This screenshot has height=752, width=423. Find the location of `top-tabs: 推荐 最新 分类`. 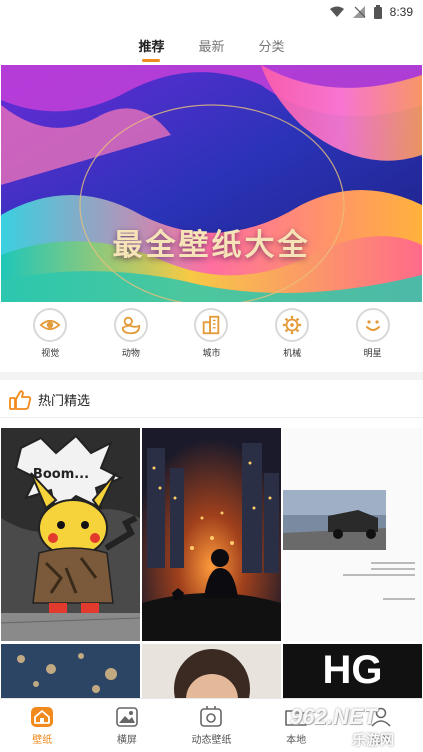

top-tabs: 推荐 最新 分类 is located at coordinates (211, 43).